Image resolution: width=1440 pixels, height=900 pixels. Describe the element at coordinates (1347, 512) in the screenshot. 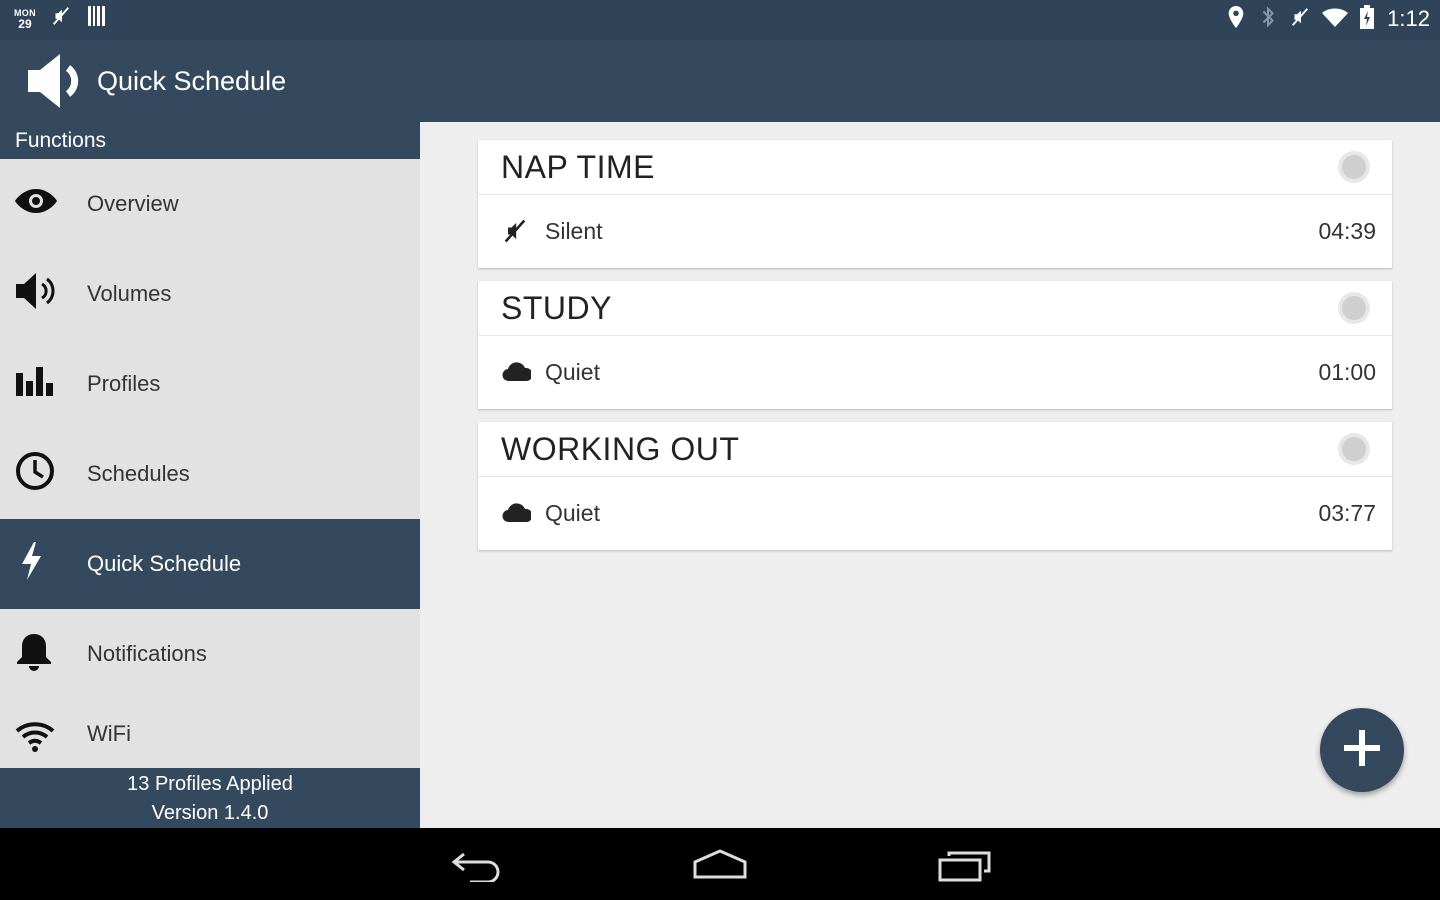

I see `duration: 03:77` at that location.